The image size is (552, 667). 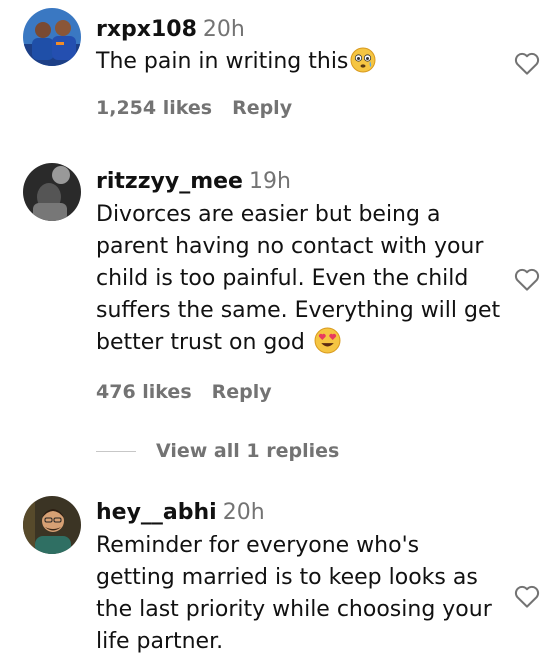 I want to click on comment-line: the last priority while choosing your, so click(x=294, y=609).